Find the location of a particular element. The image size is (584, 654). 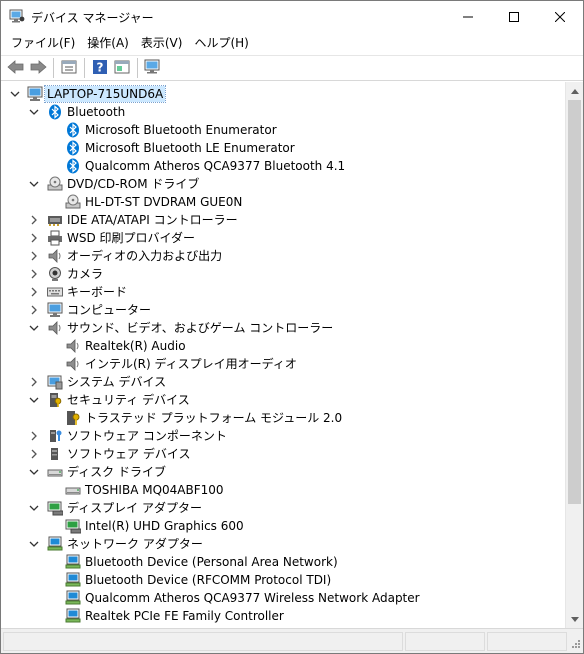

category-label: キーボード is located at coordinates (97, 292).